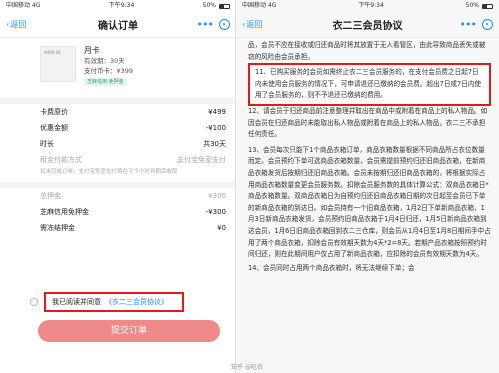 The height and width of the screenshot is (373, 499). I want to click on product-validity: 有效期：30天, so click(104, 61).